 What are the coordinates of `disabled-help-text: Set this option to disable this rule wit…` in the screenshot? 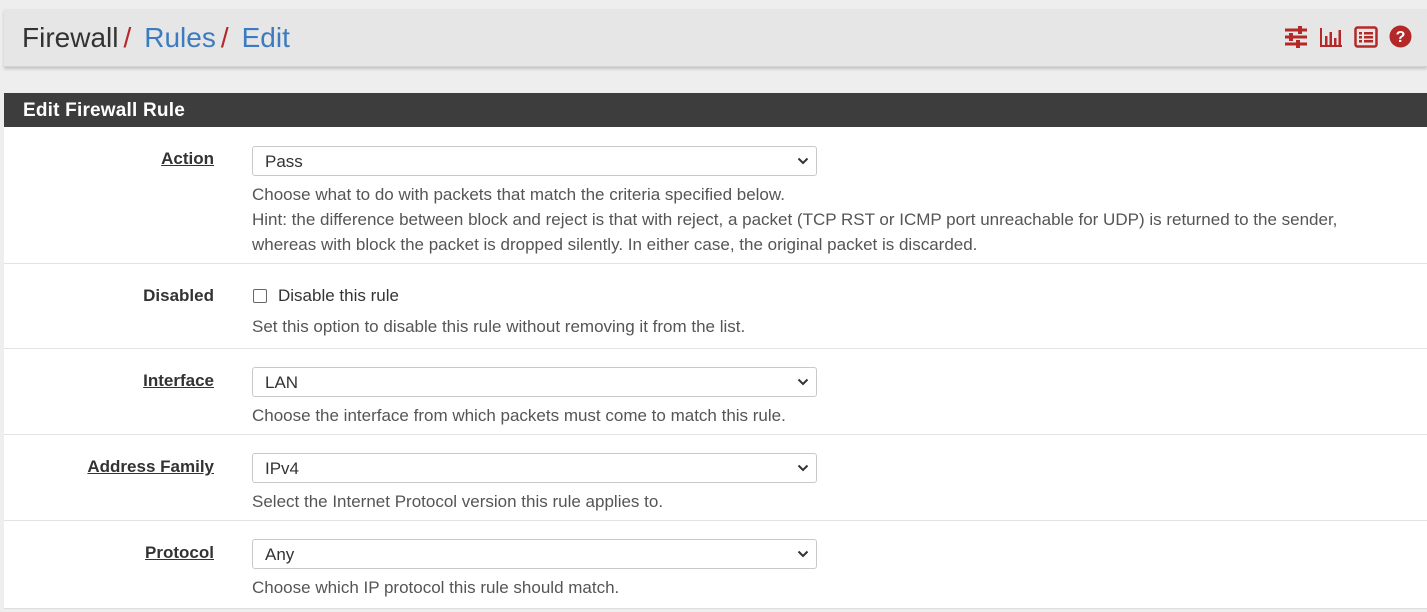 It's located at (499, 326).